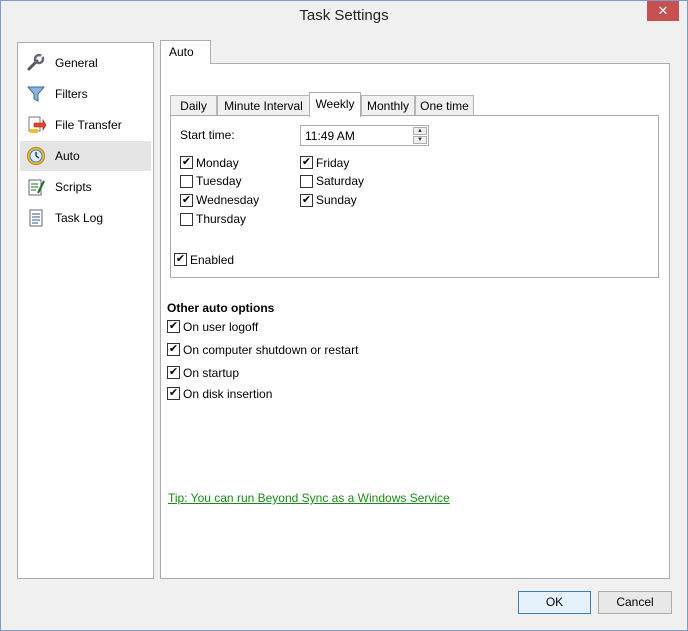  What do you see at coordinates (207, 135) in the screenshot?
I see `start-time-label: Start time:` at bounding box center [207, 135].